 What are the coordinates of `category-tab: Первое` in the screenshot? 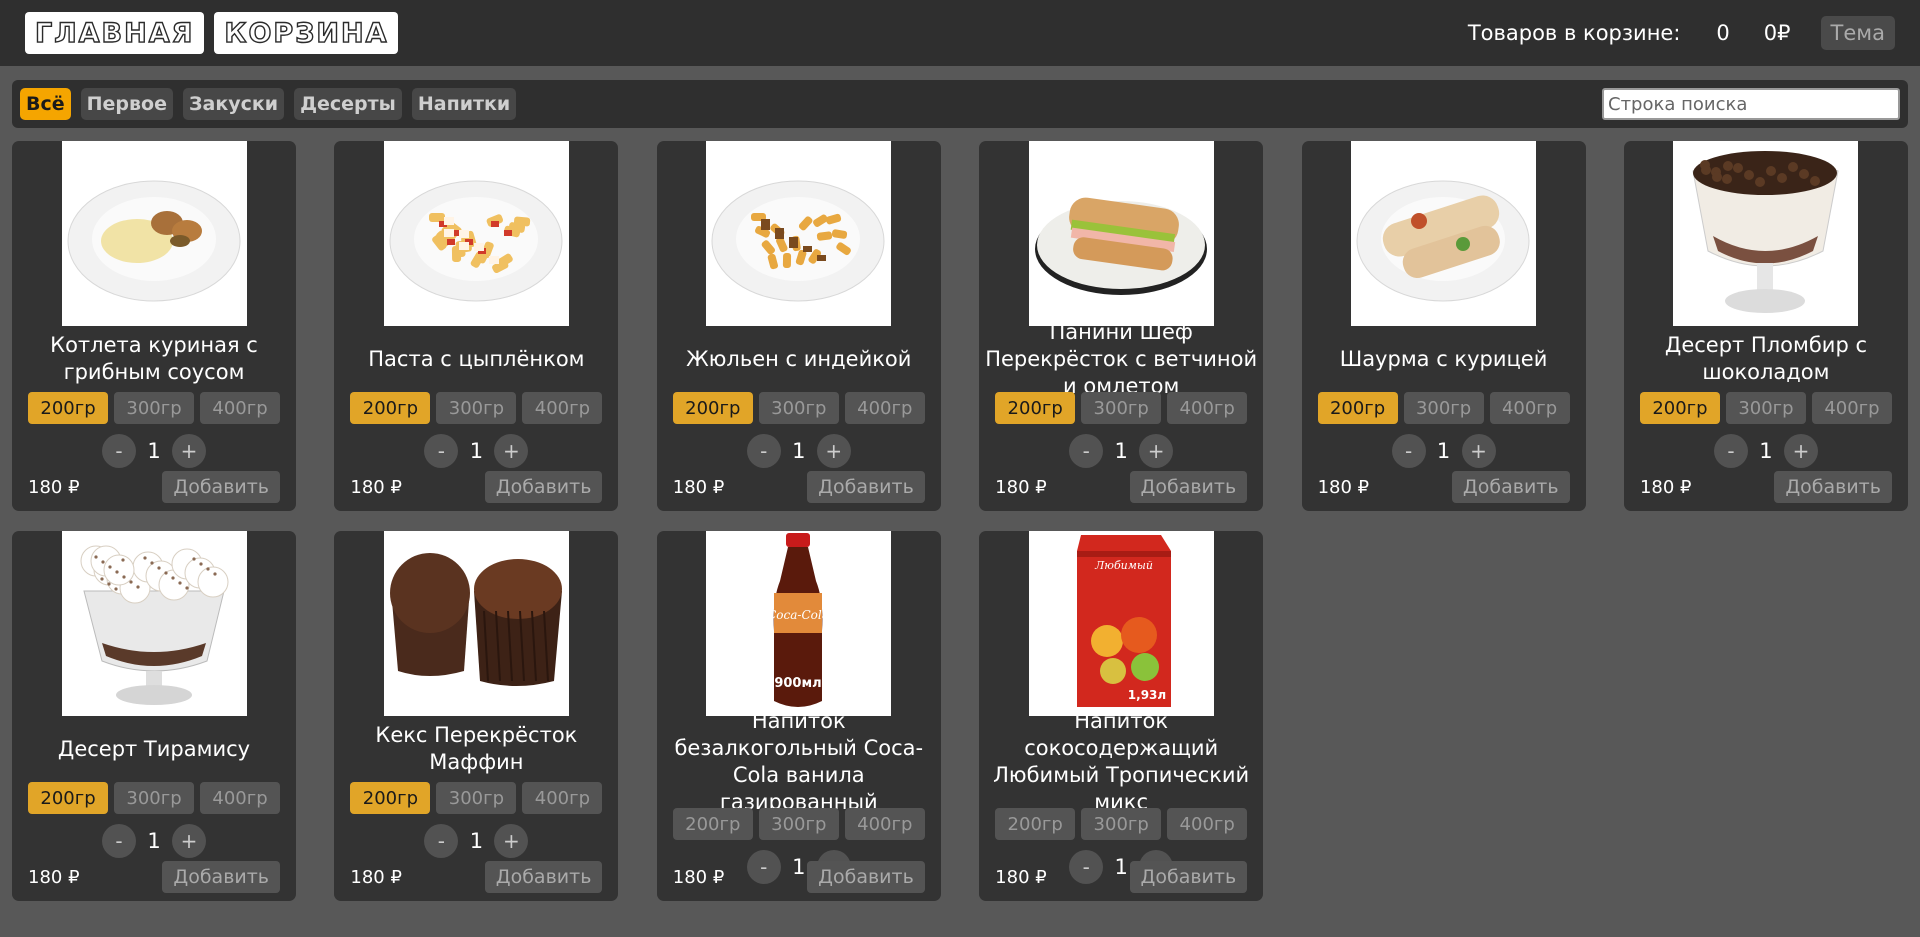 It's located at (126, 104).